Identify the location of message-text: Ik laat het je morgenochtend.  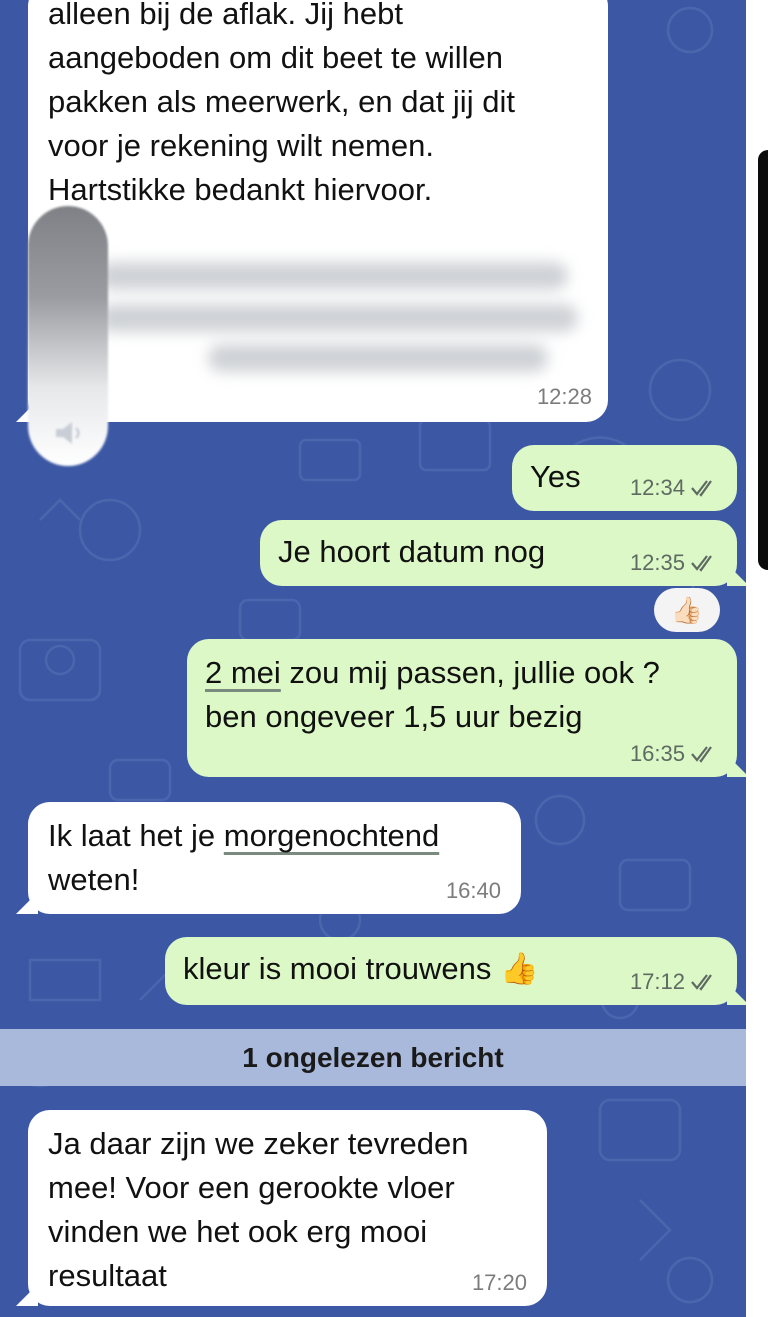
(244, 835).